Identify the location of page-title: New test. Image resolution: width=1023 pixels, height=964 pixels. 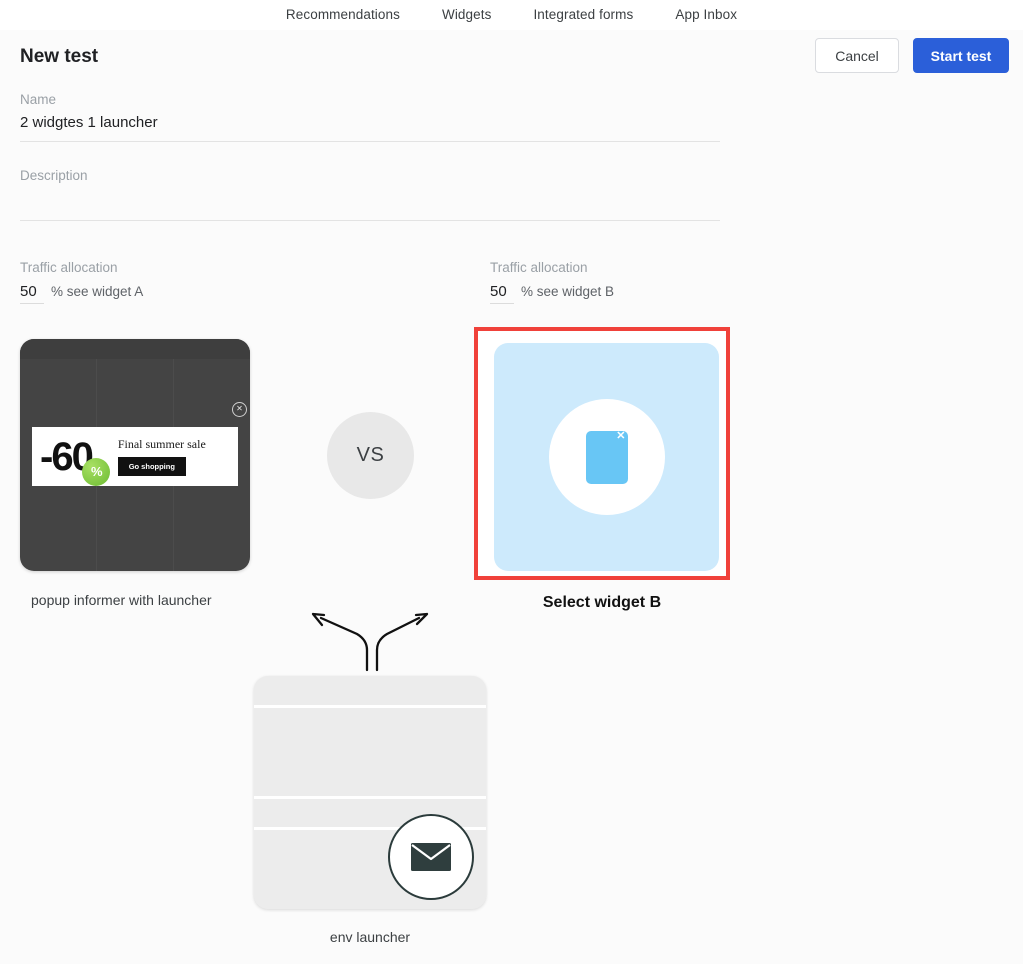
(59, 56).